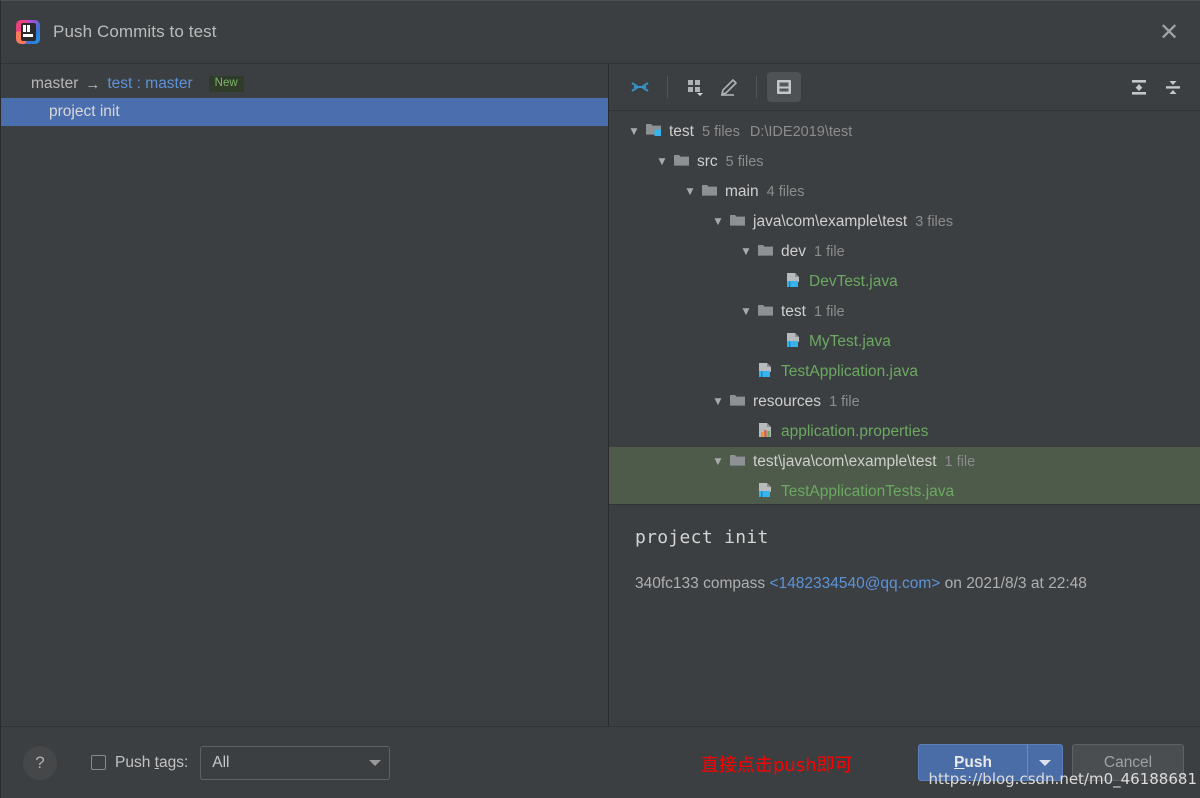 The width and height of the screenshot is (1200, 798). I want to click on commit-author-email: <1482334540@qq.com>, so click(854, 583).